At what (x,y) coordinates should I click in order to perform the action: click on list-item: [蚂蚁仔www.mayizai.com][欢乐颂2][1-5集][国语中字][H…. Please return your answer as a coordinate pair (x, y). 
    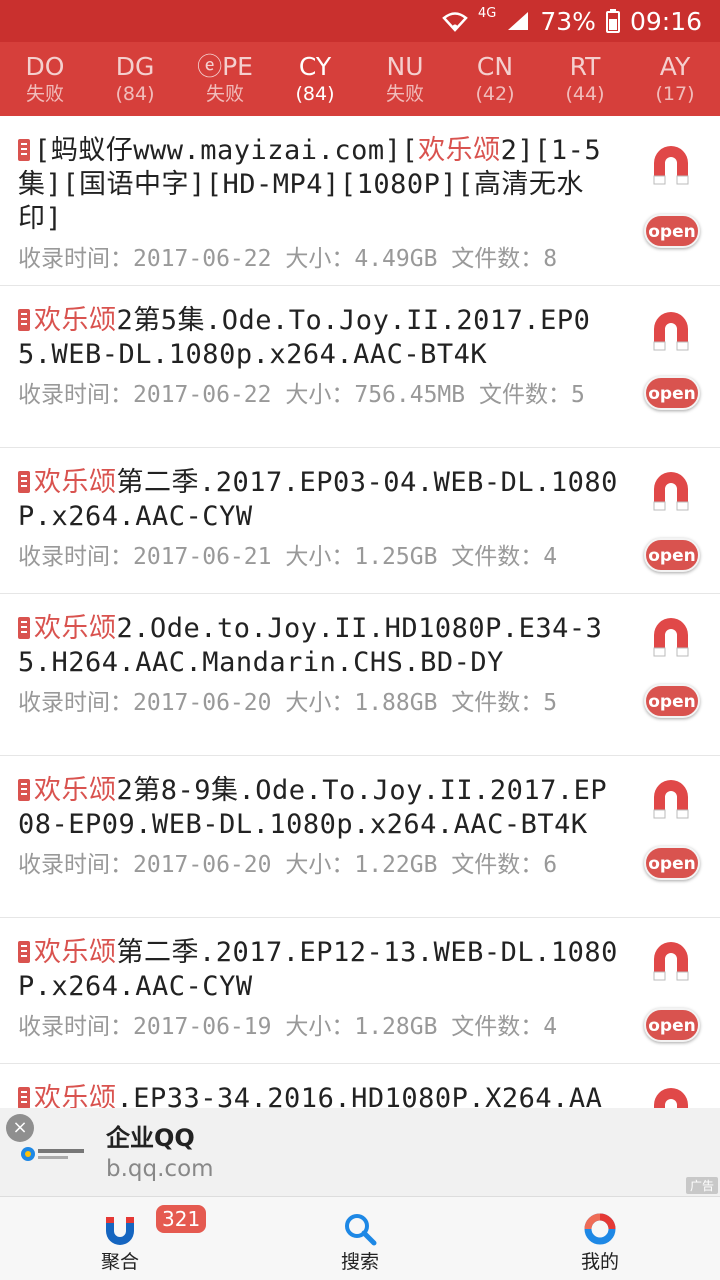
    Looking at the image, I should click on (360, 201).